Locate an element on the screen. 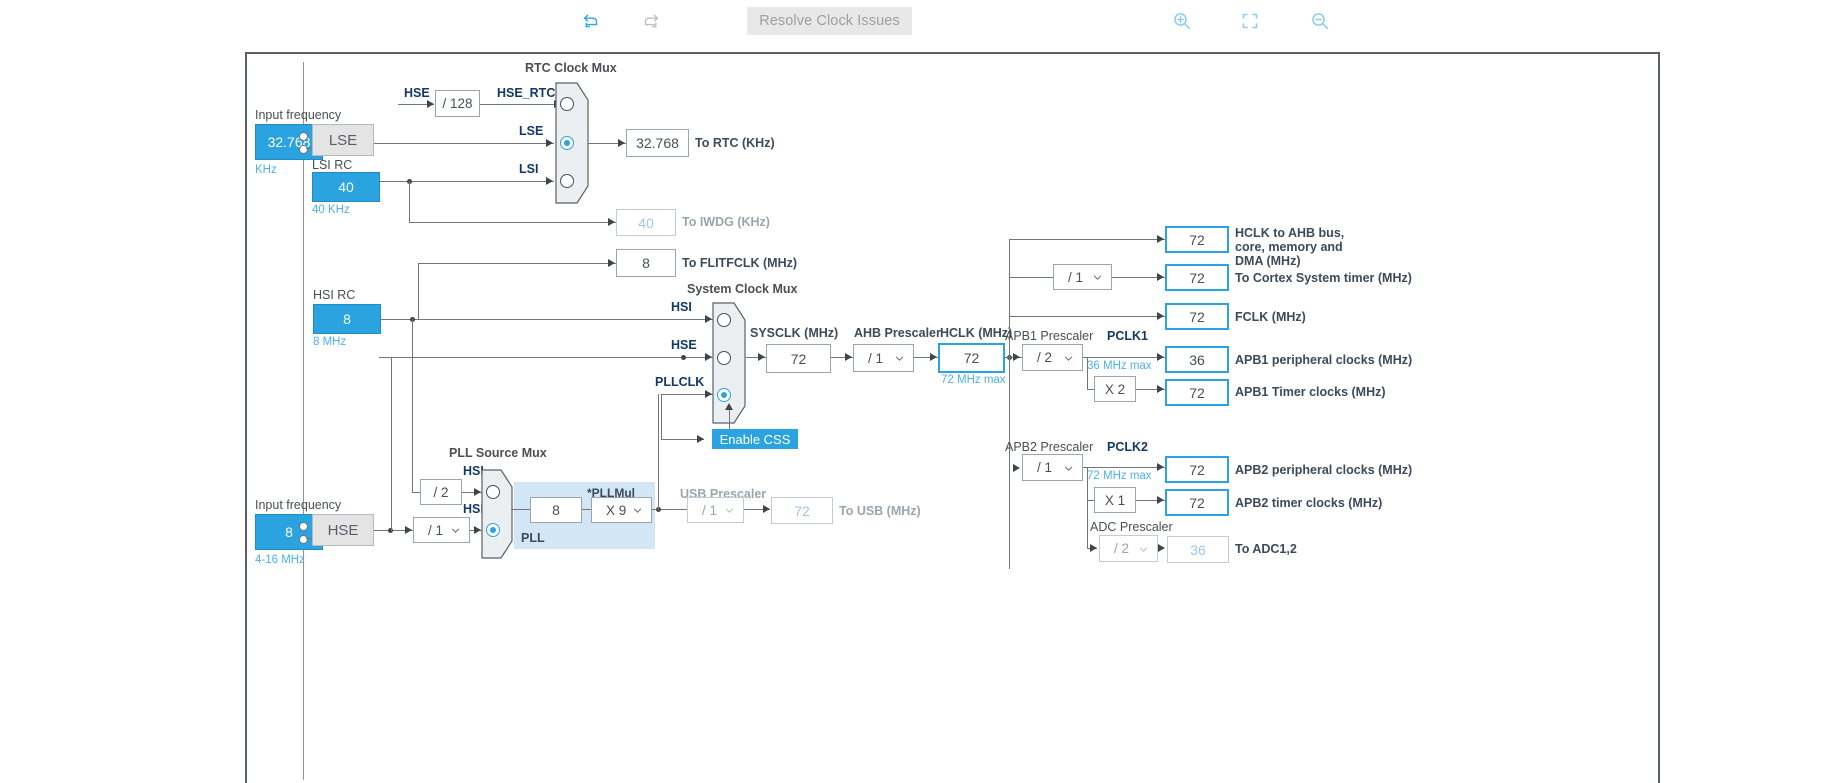  lsi-value-field: 40 is located at coordinates (346, 187).